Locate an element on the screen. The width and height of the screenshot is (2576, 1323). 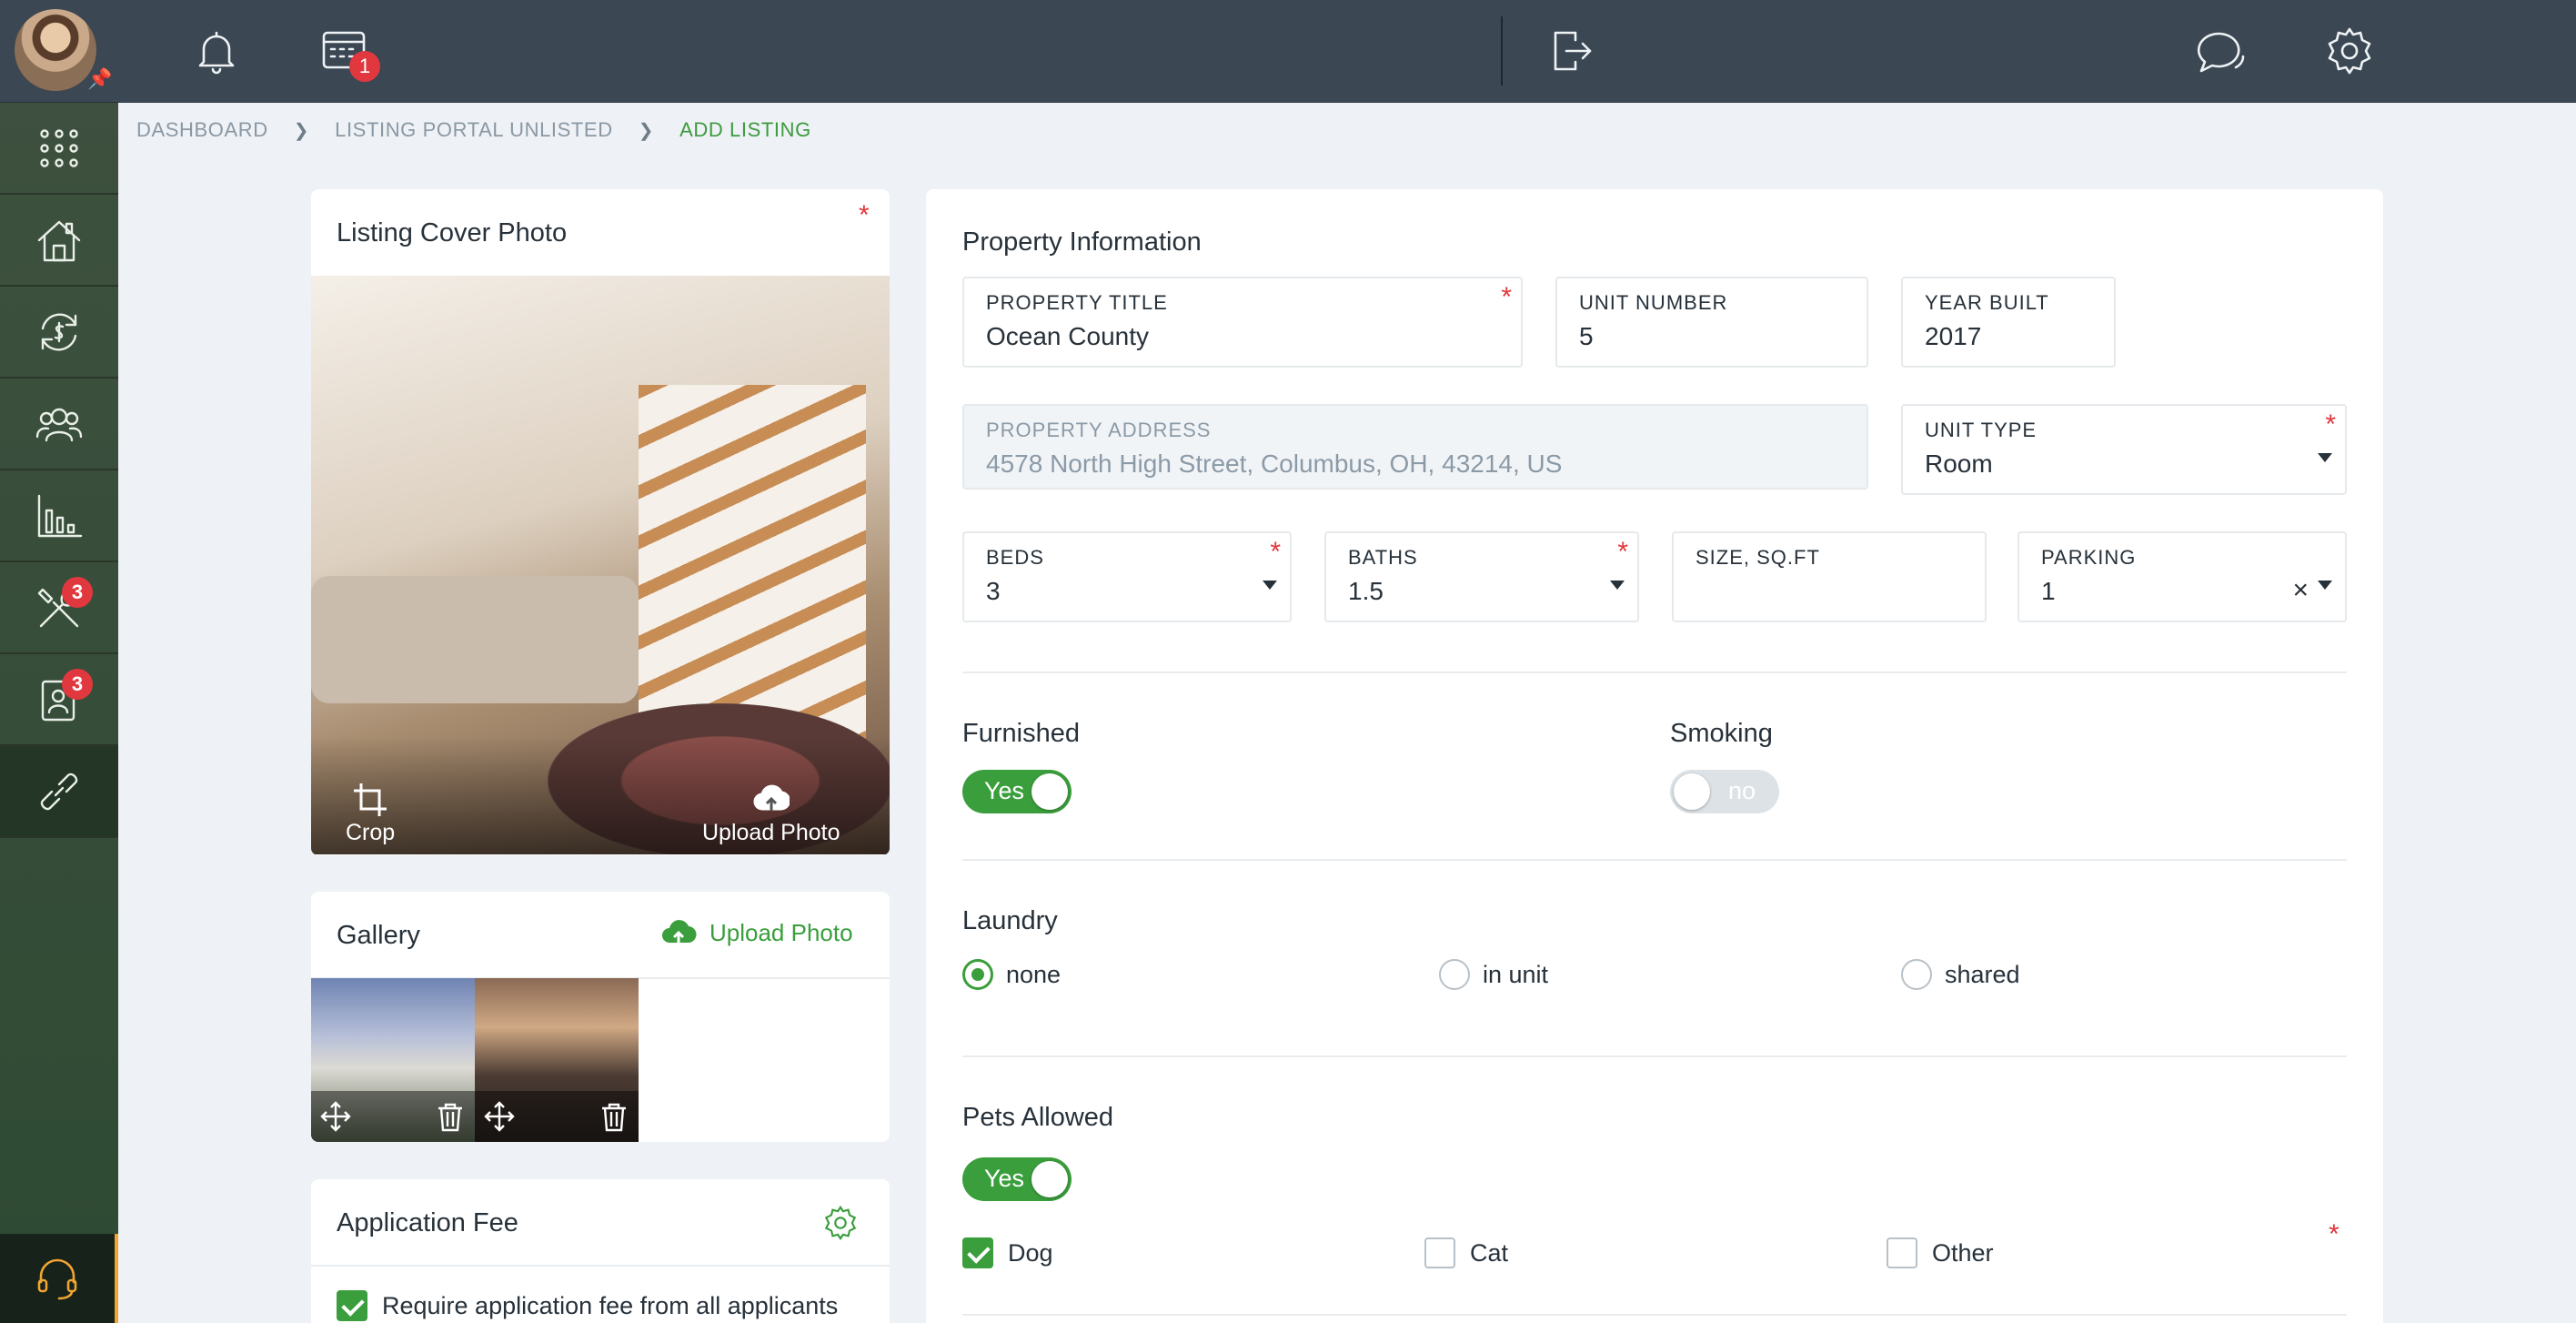
sidebar-item-apps is located at coordinates (59, 149).